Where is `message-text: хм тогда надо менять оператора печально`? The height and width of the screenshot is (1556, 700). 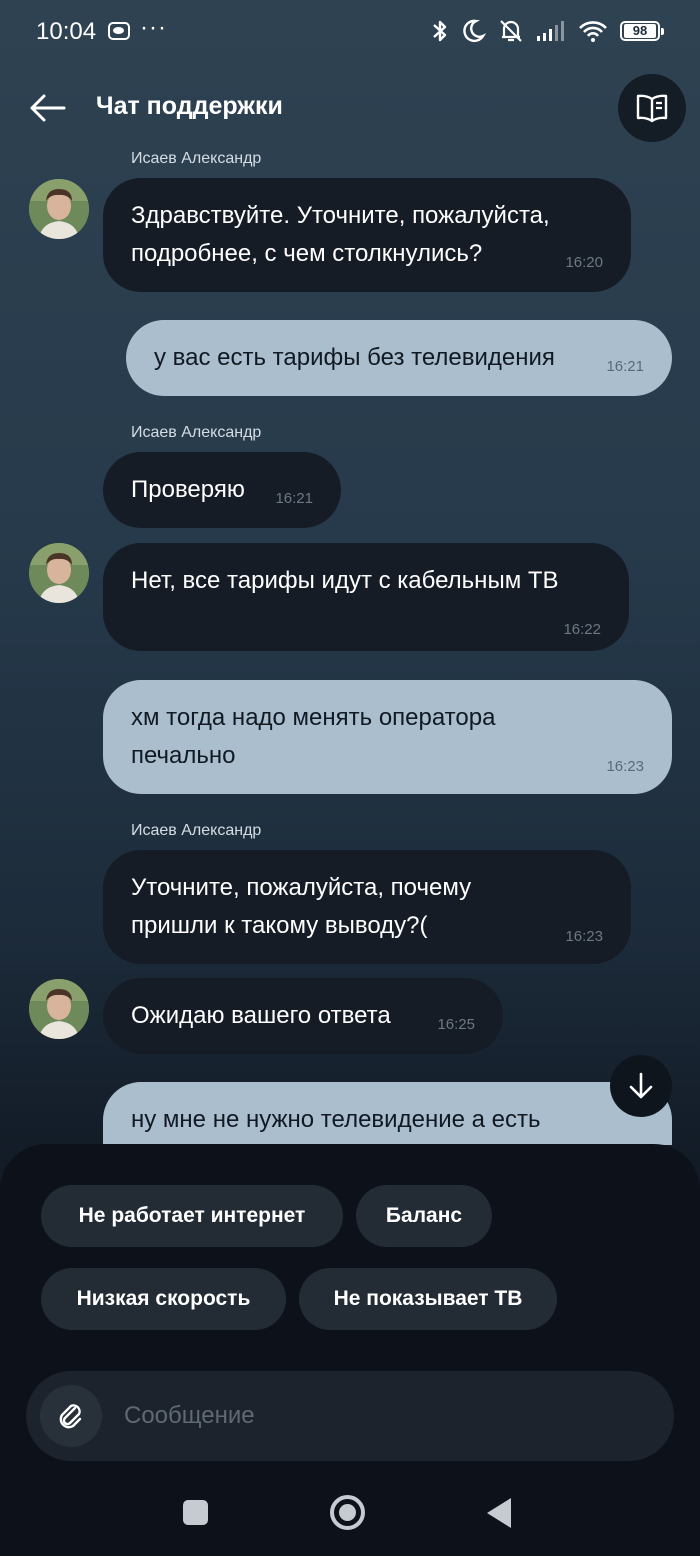 message-text: хм тогда надо менять оператора печально is located at coordinates (313, 736).